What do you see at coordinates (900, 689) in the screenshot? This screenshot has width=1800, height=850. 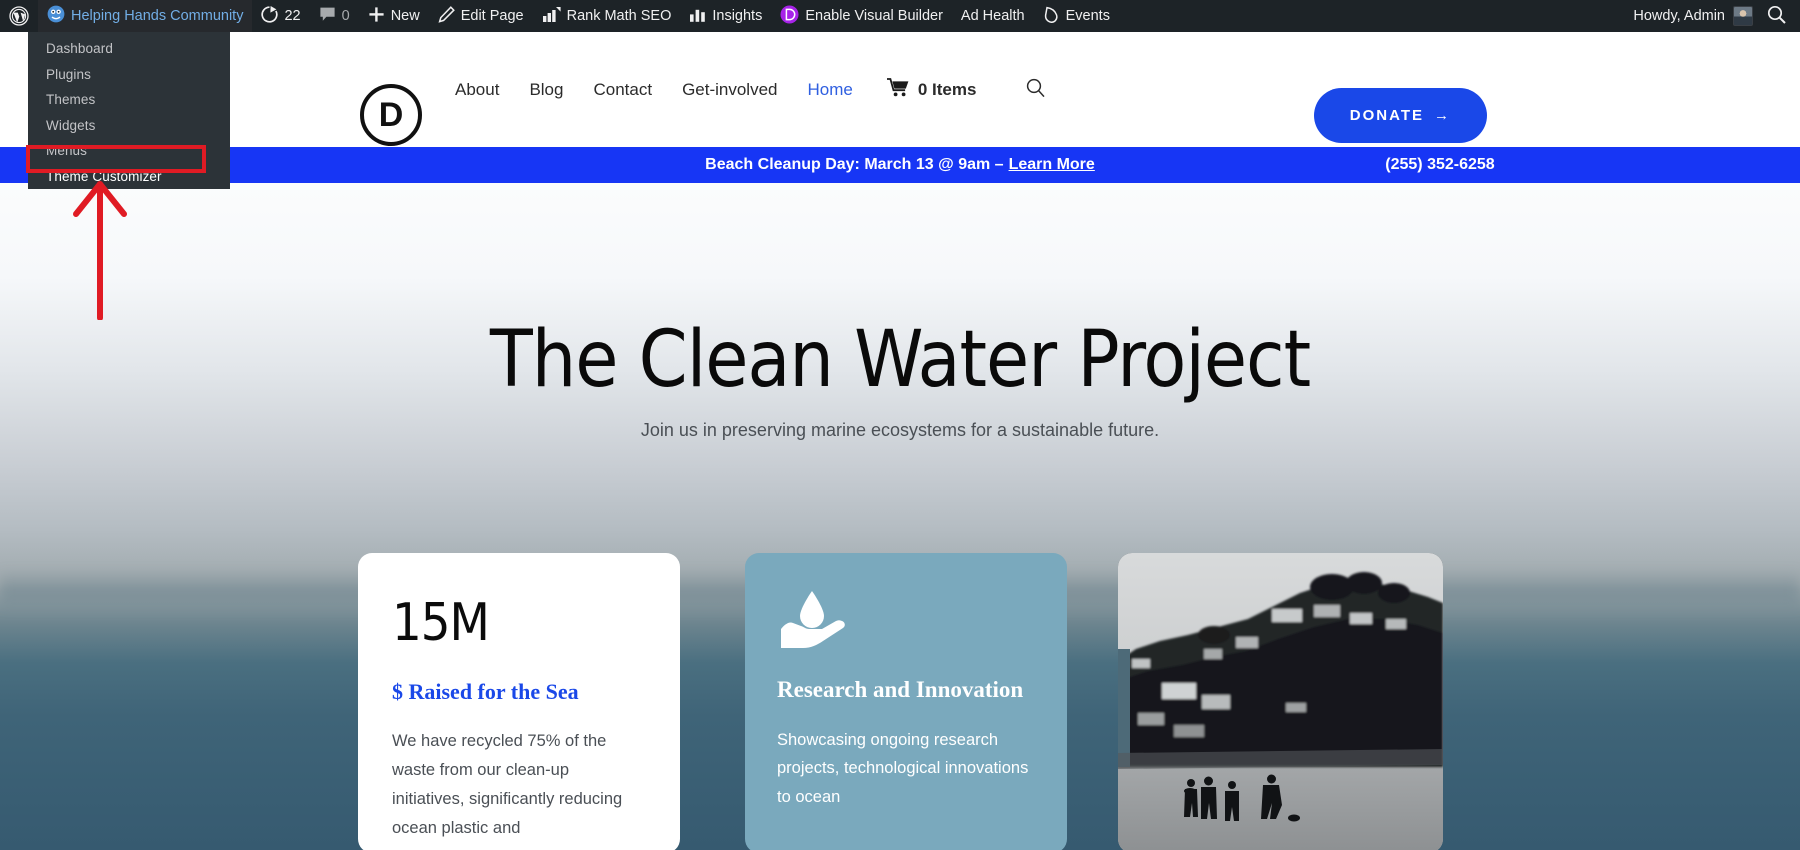 I see `research-card-title: Research and Innovation` at bounding box center [900, 689].